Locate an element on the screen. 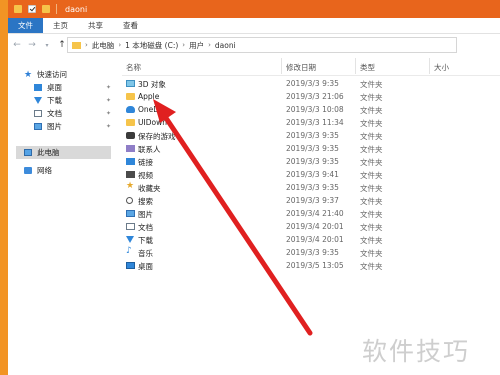 The image size is (500, 375). file-row-music: ♪ 音乐 2019/3/3 9:35 文件夹 is located at coordinates (311, 252).